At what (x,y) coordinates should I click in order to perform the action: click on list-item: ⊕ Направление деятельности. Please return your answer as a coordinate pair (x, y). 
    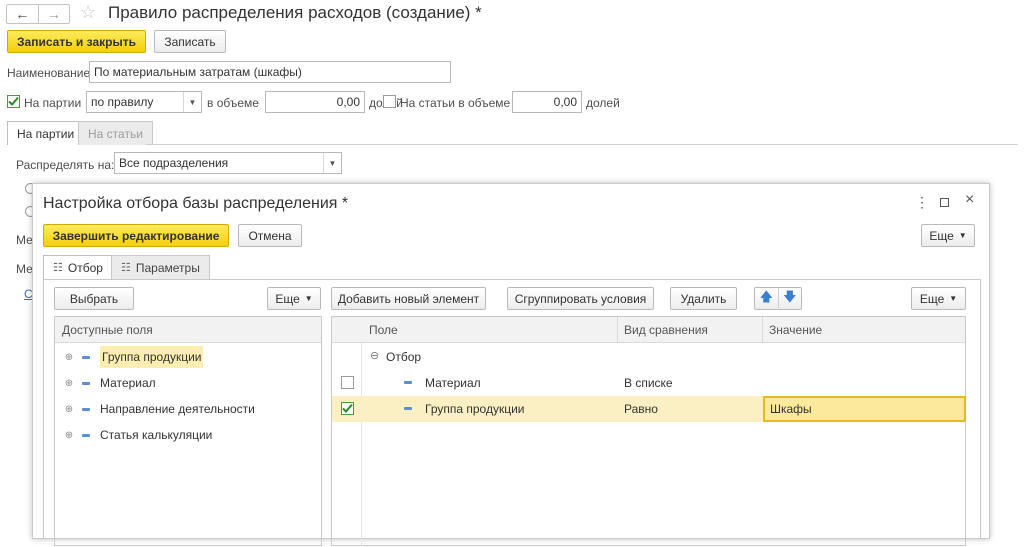
    Looking at the image, I should click on (188, 409).